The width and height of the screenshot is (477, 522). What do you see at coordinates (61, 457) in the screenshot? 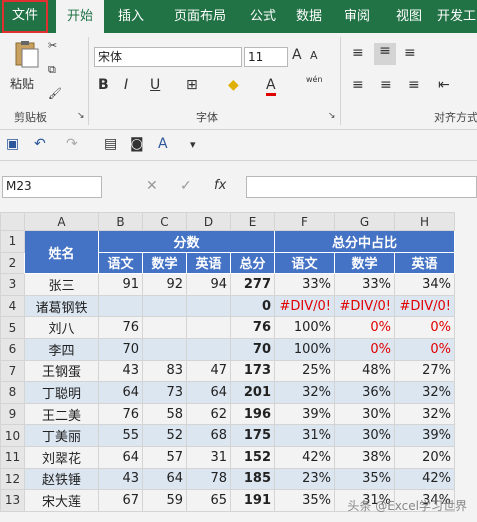
I see `name-cell: 刘翠花` at bounding box center [61, 457].